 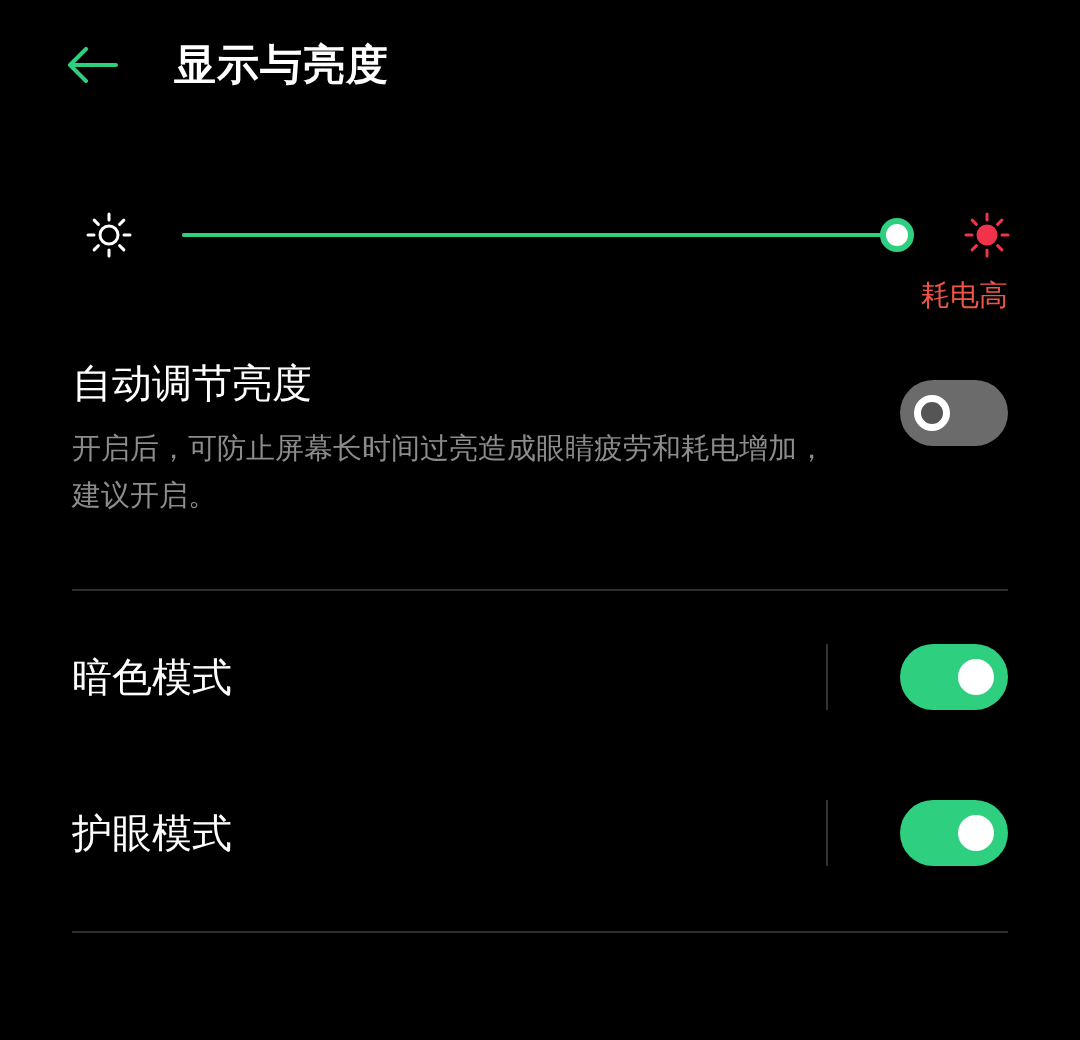 I want to click on brightness-slider, so click(x=548, y=235).